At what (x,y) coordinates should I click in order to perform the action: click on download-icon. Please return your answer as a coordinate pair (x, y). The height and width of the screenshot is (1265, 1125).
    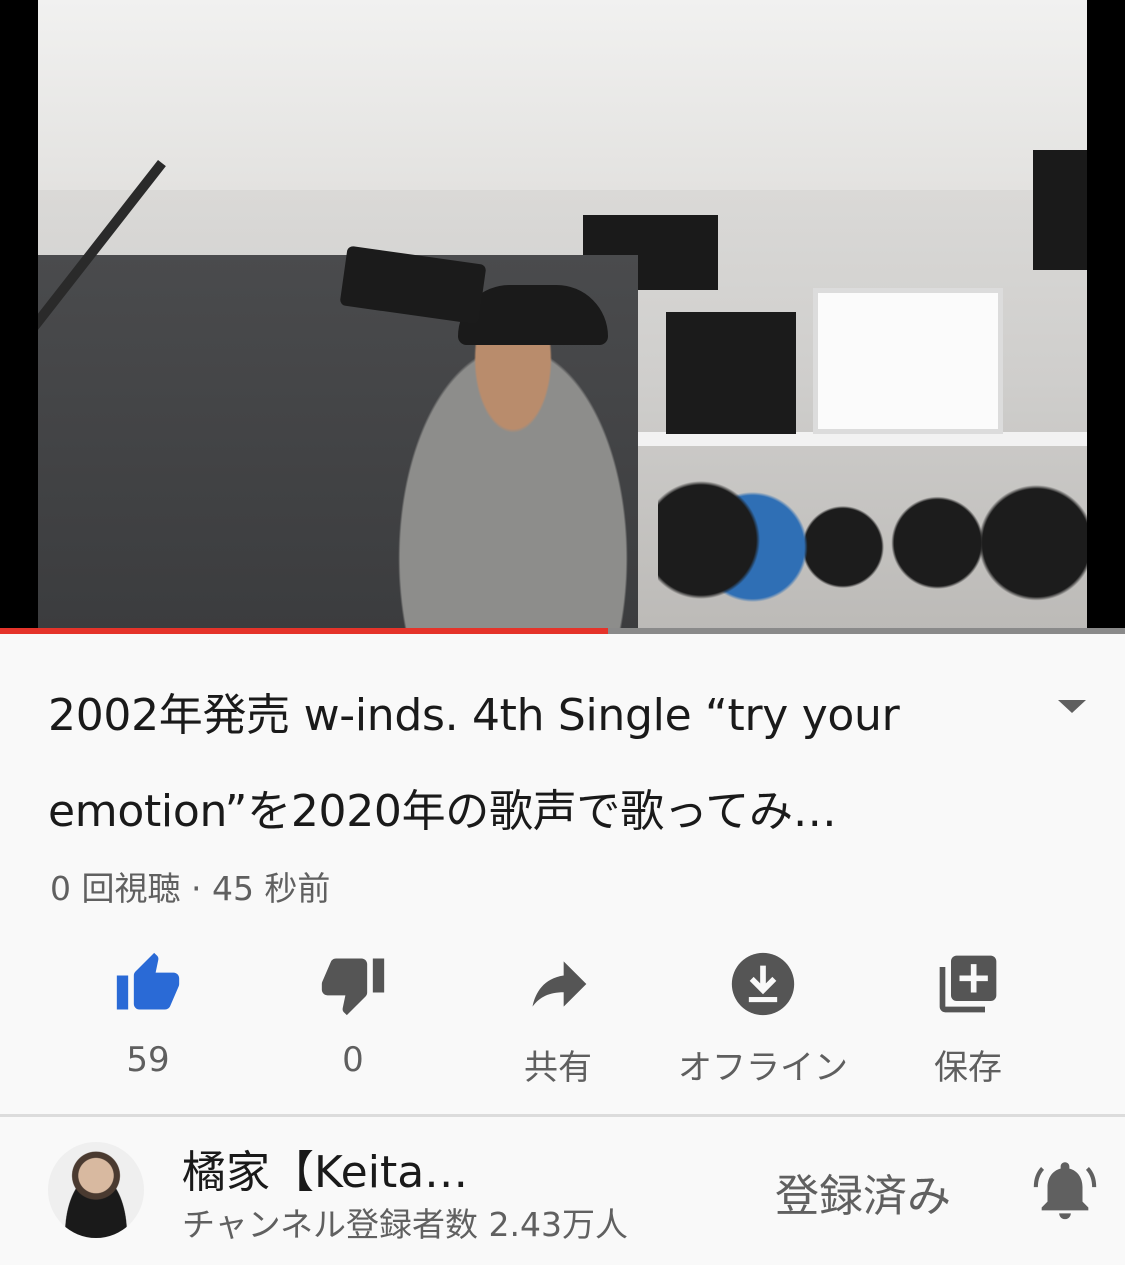
    Looking at the image, I should click on (763, 984).